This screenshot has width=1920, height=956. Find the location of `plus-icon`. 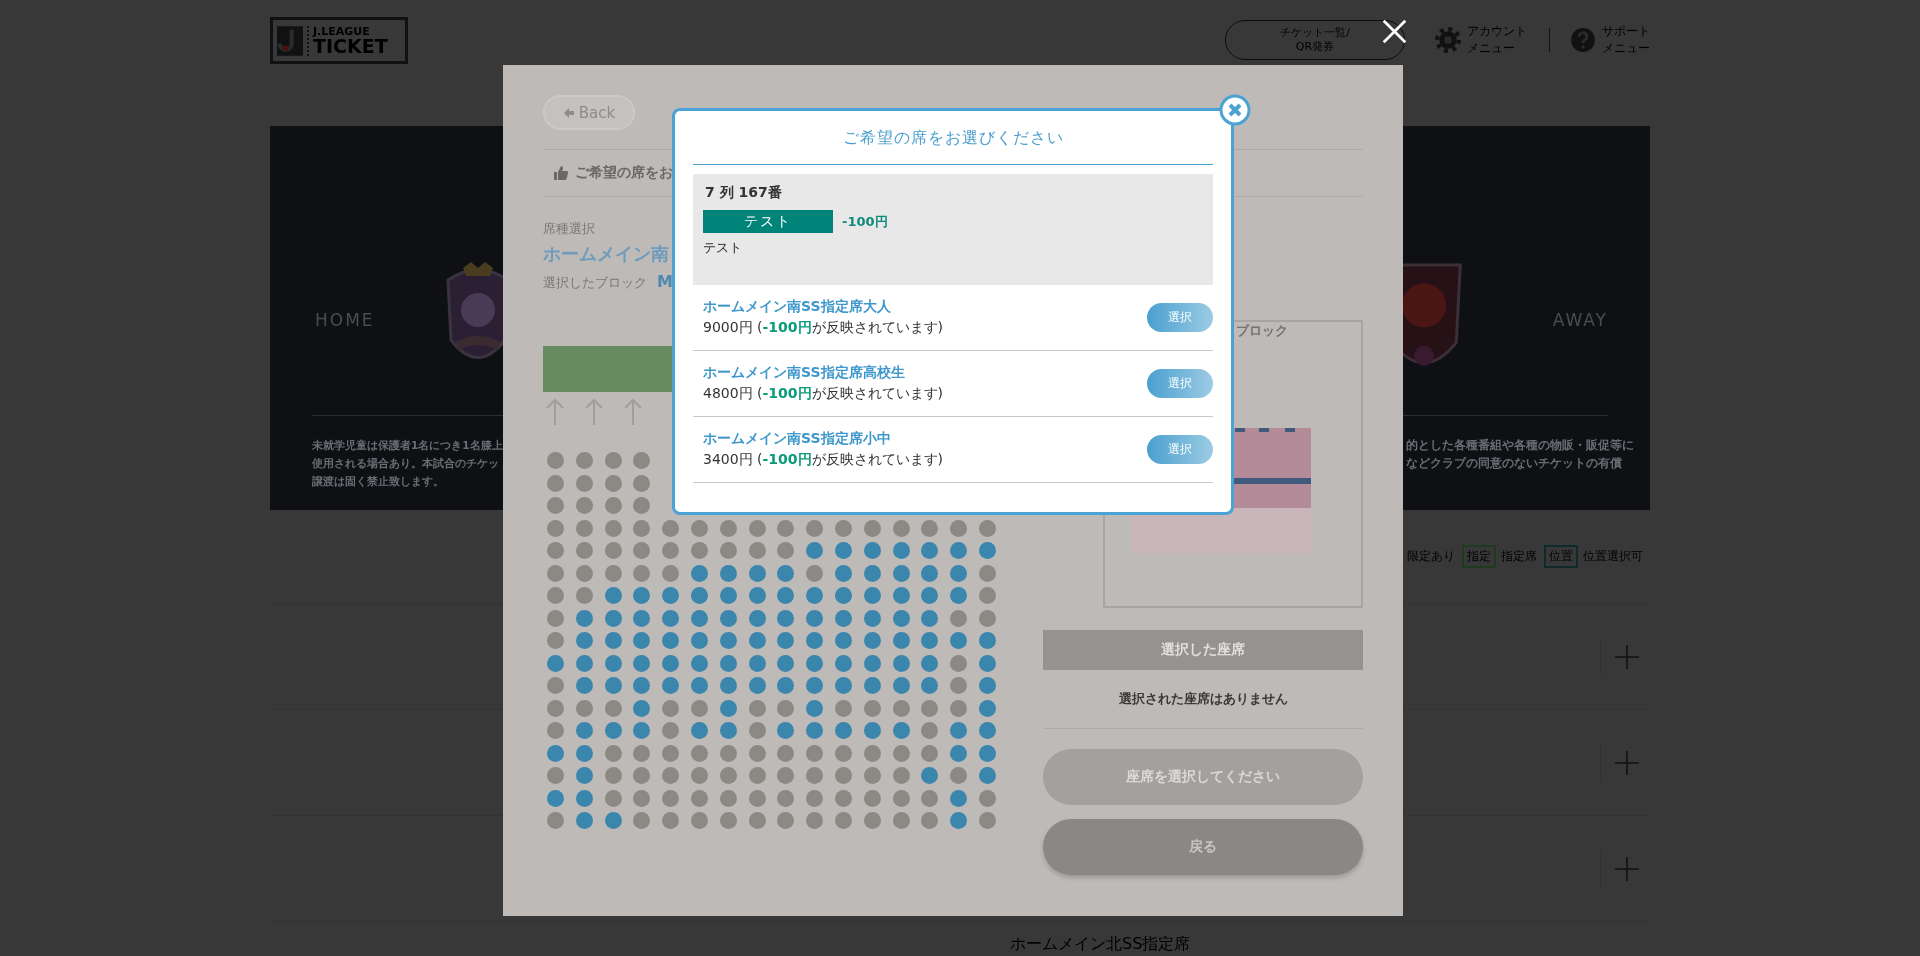

plus-icon is located at coordinates (1627, 656).